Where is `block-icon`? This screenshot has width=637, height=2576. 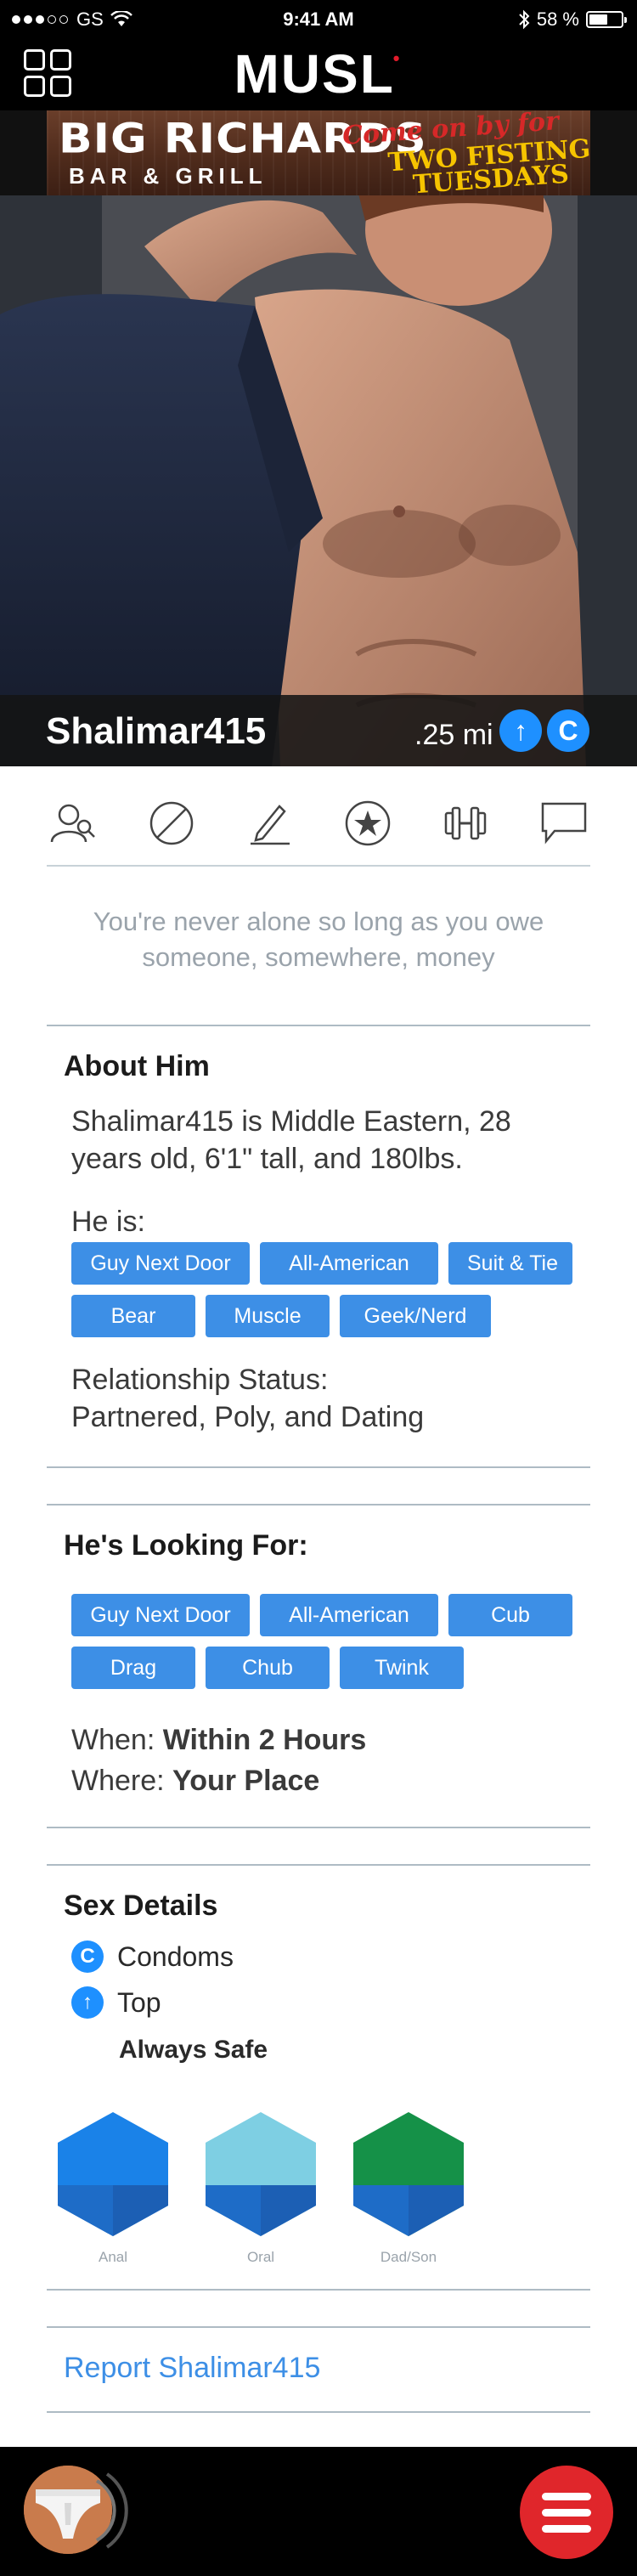
block-icon is located at coordinates (171, 823).